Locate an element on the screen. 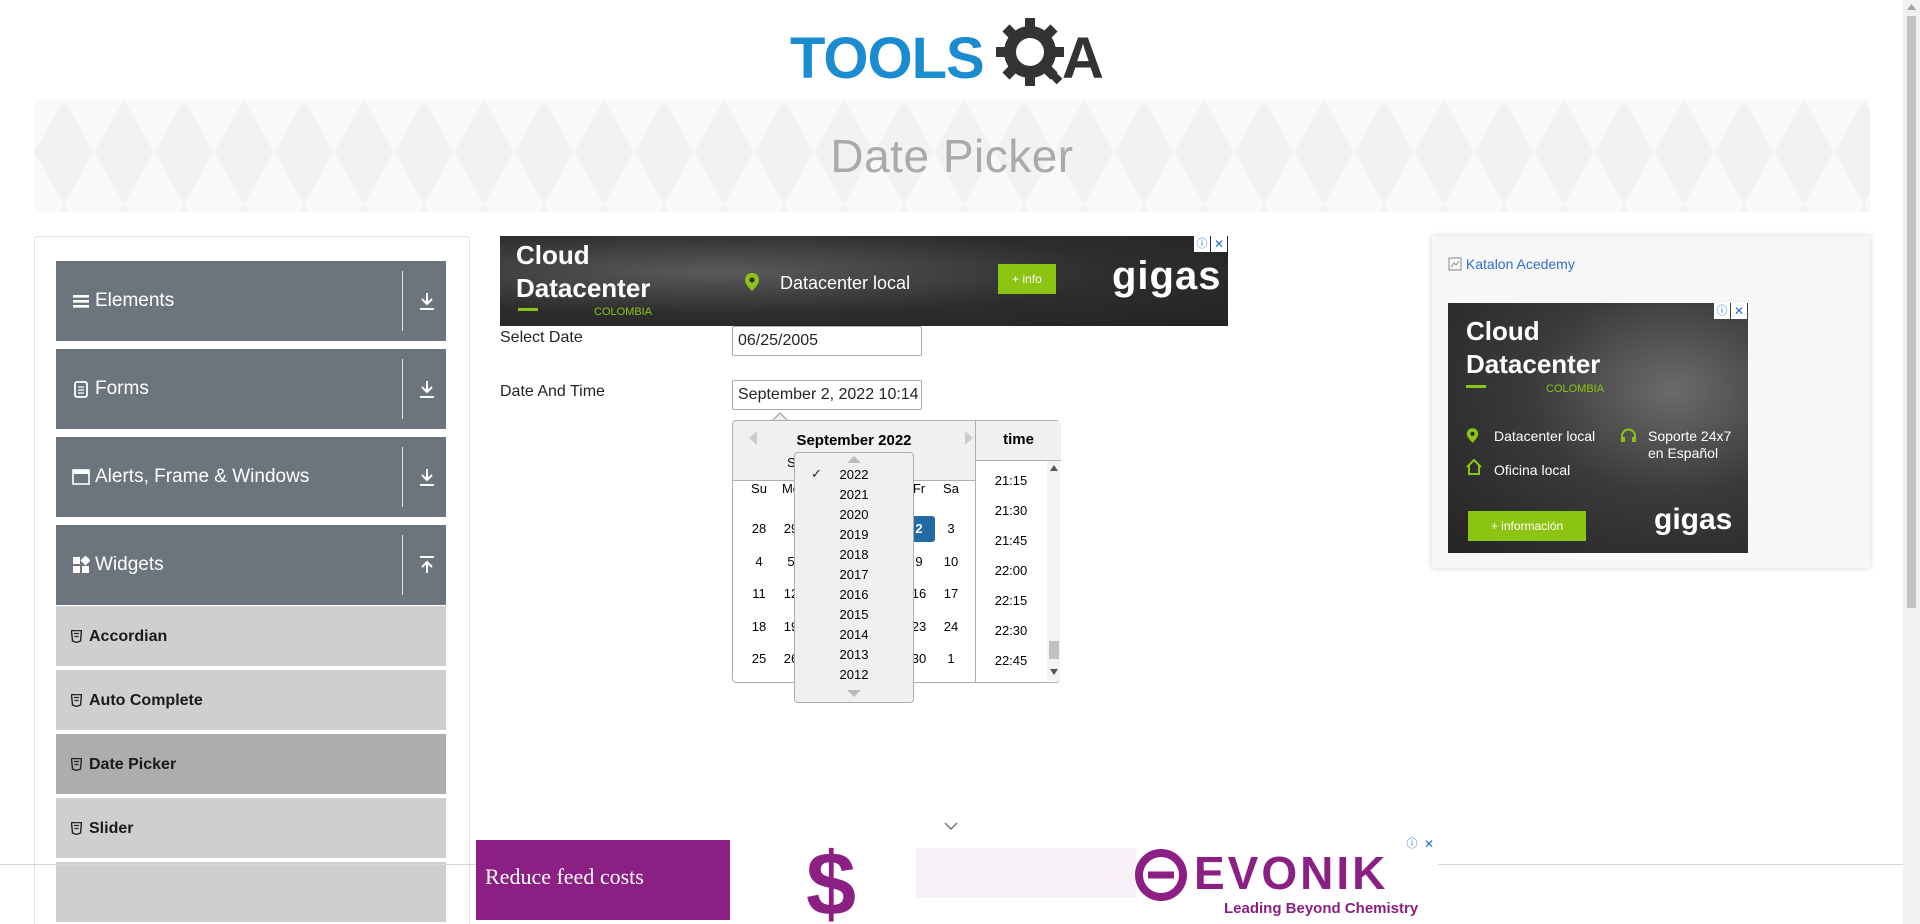 The width and height of the screenshot is (1920, 924). selected-year-check-icon: ✓ is located at coordinates (816, 473).